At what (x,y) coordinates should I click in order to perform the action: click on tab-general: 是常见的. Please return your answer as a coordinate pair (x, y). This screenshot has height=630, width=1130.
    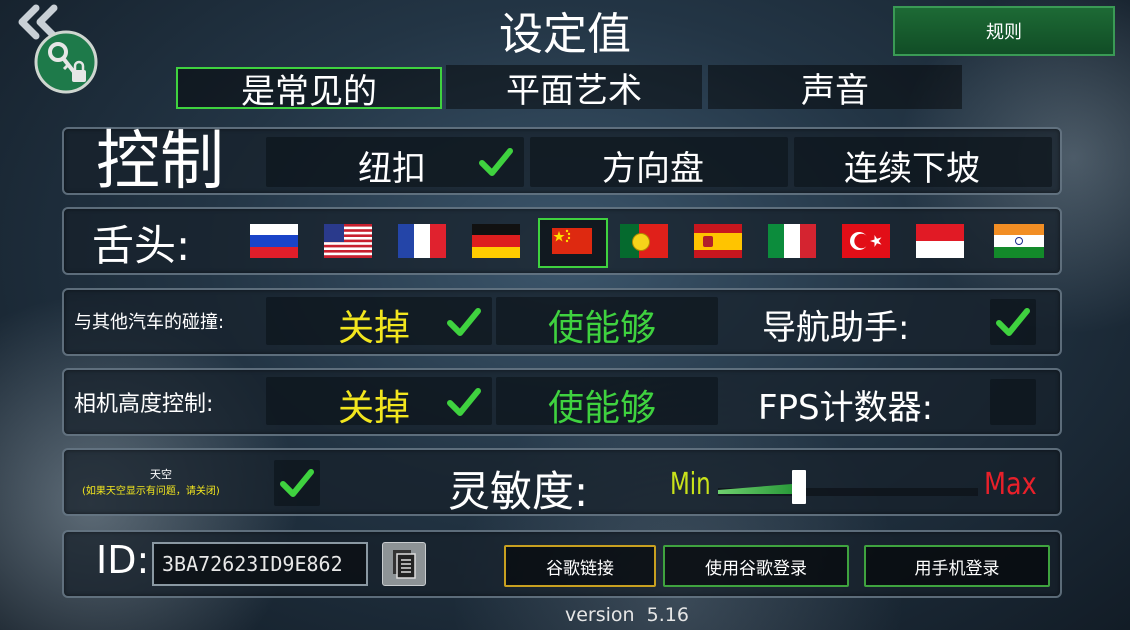
    Looking at the image, I should click on (309, 89).